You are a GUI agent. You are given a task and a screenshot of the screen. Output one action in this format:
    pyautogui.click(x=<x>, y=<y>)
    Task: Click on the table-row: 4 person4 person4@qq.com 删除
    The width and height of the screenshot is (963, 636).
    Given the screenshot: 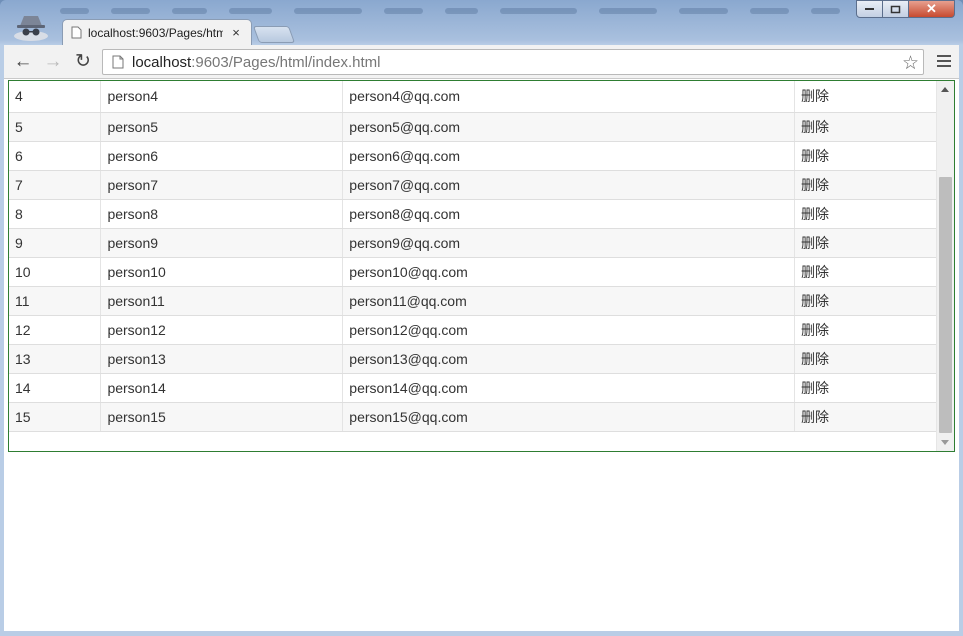 What is the action you would take?
    pyautogui.click(x=473, y=97)
    